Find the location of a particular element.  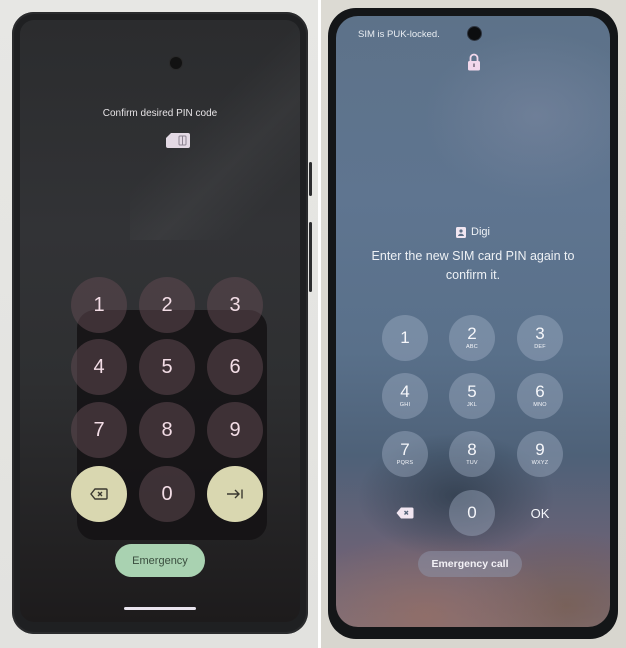

carrier-label: Digi is located at coordinates (473, 232).